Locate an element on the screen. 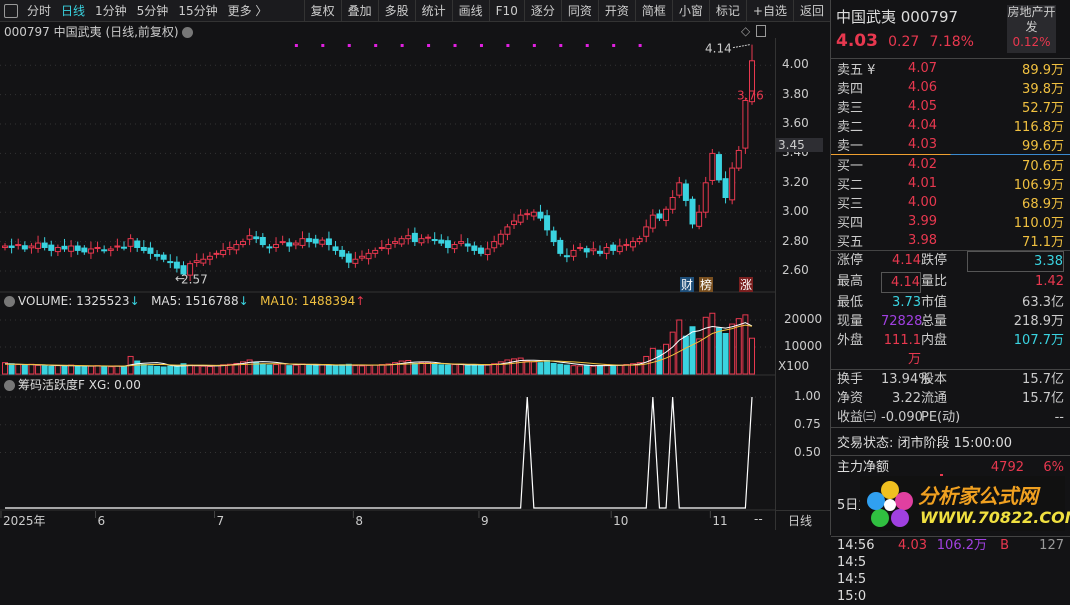  period-tab: 日线 is located at coordinates (73, 10).